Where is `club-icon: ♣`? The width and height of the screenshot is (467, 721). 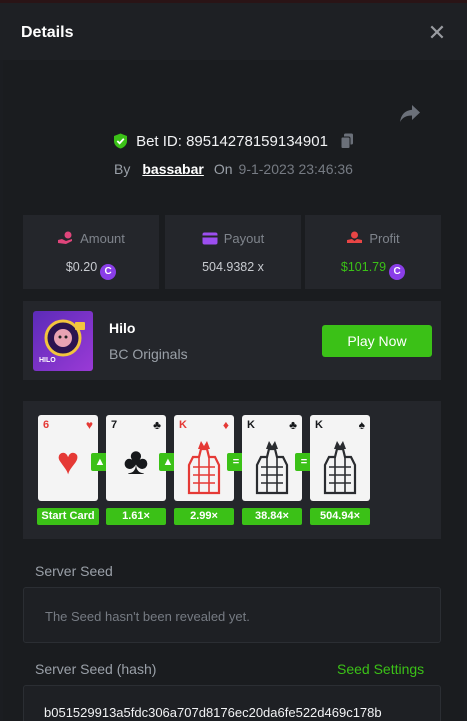 club-icon: ♣ is located at coordinates (136, 462).